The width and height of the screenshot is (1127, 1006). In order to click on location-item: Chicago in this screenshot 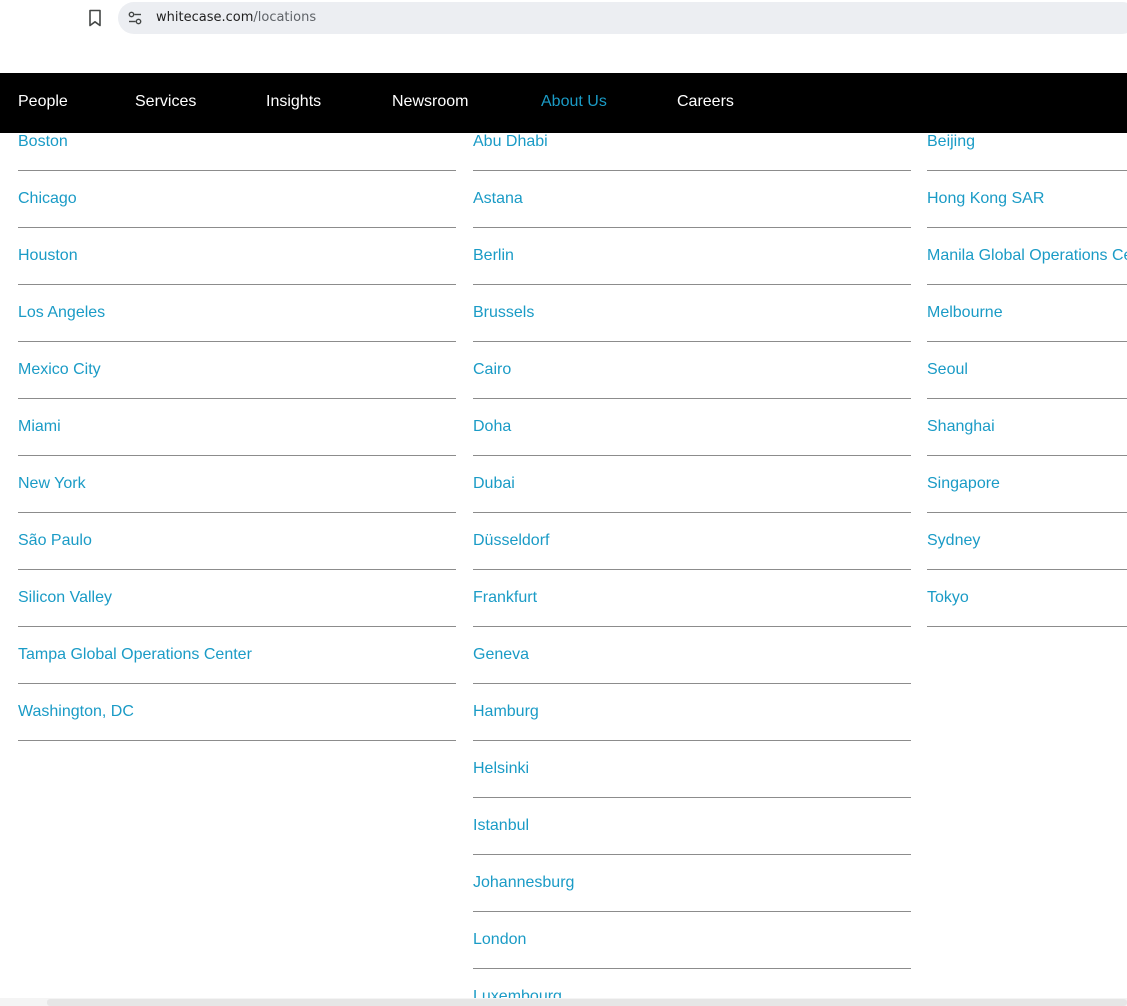, I will do `click(237, 199)`.